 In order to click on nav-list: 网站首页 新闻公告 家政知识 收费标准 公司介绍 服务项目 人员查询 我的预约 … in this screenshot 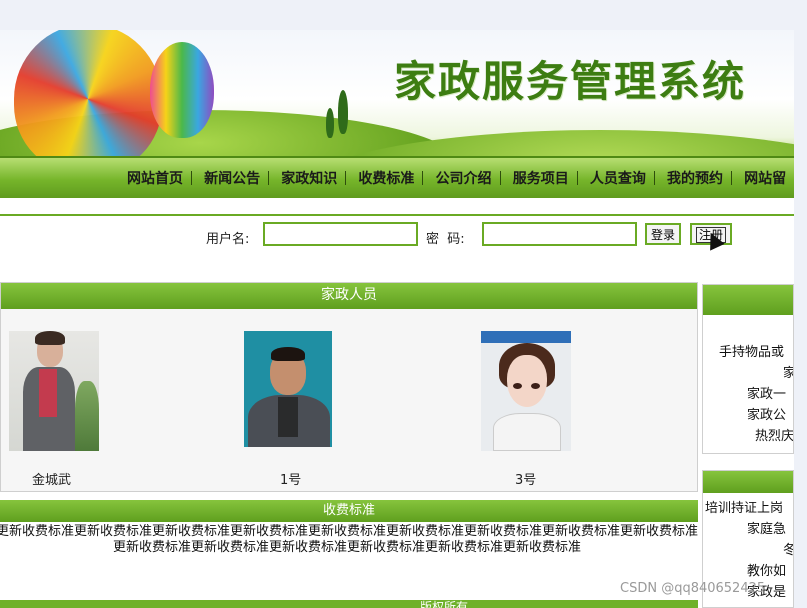, I will do `click(456, 178)`.